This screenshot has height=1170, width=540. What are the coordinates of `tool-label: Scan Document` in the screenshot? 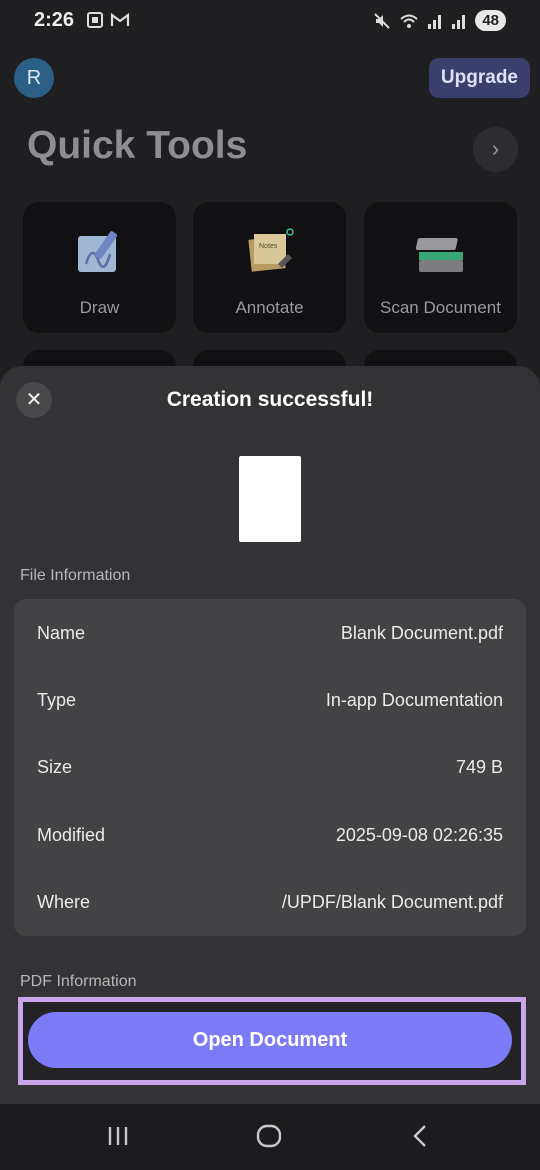 It's located at (440, 307).